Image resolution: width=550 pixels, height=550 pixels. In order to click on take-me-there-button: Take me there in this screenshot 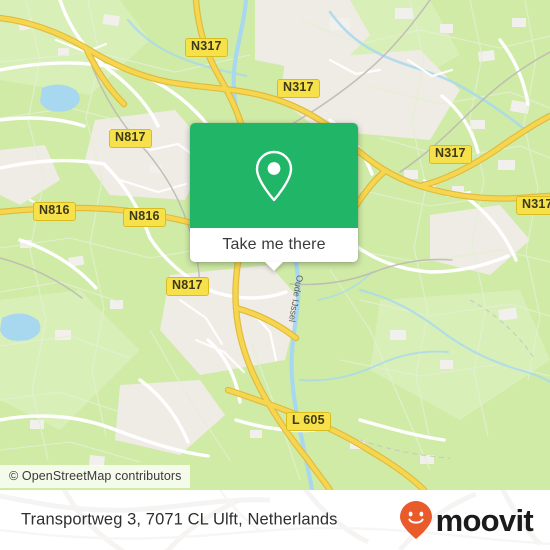, I will do `click(274, 245)`.